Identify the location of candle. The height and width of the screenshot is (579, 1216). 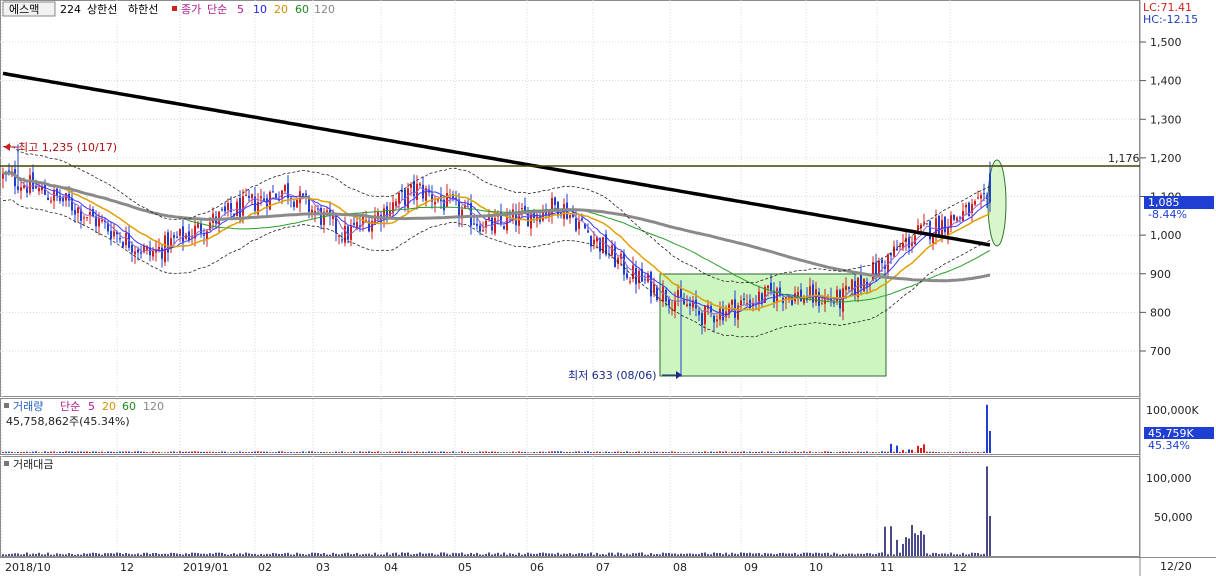
(969, 208).